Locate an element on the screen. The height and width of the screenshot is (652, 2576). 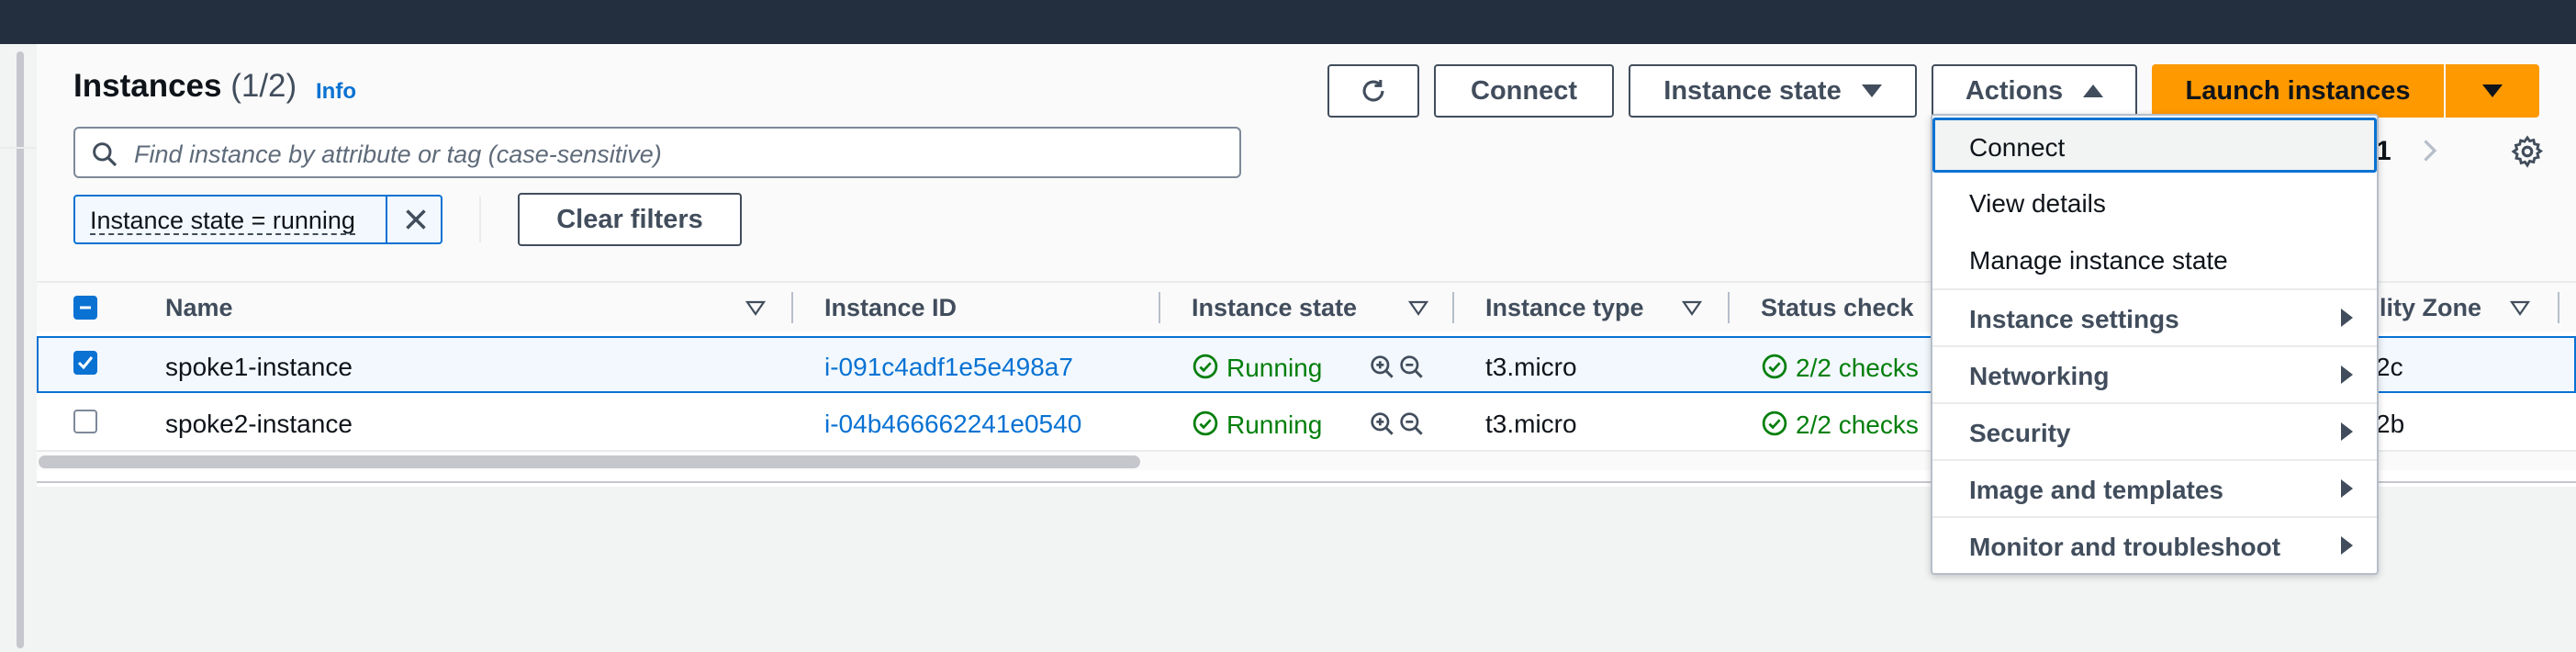
caret-up-icon is located at coordinates (2093, 90).